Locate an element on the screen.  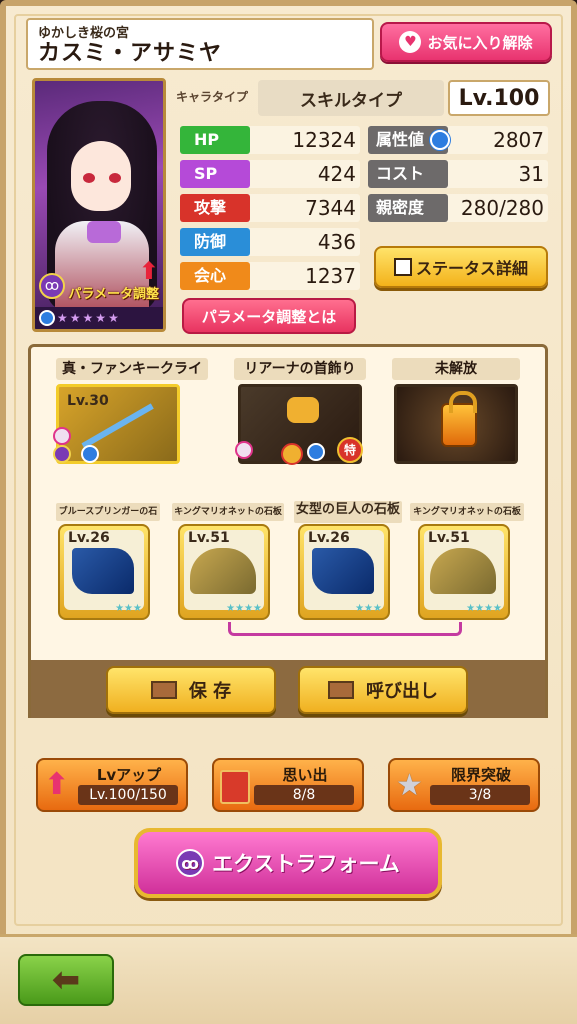
stone-slot-1: Lv.26 ★★★ is located at coordinates (104, 572).